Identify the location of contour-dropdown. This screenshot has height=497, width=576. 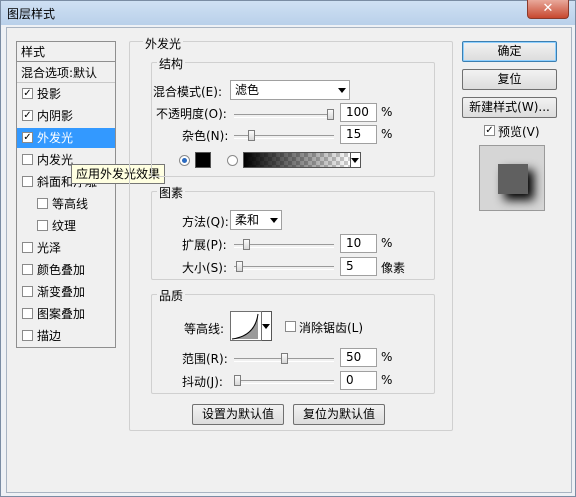
(267, 326).